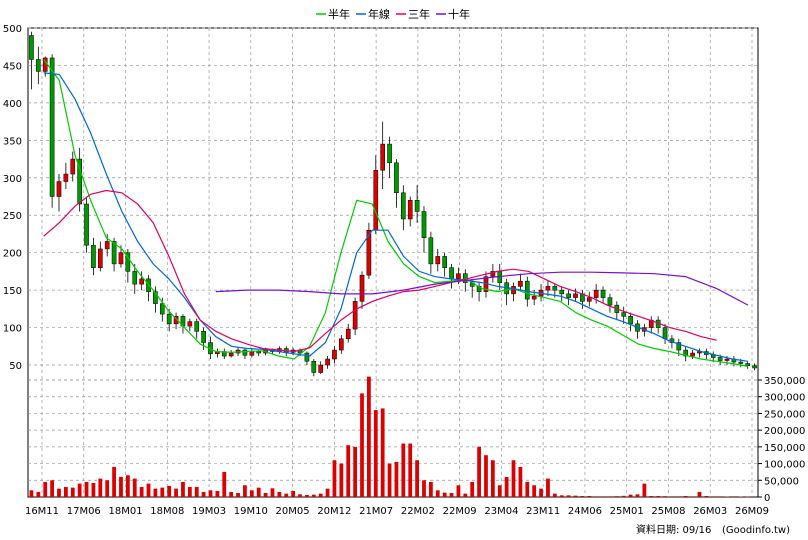 This screenshot has width=808, height=540. Describe the element at coordinates (376, 511) in the screenshot. I see `x-tick-8: 21M07` at that location.